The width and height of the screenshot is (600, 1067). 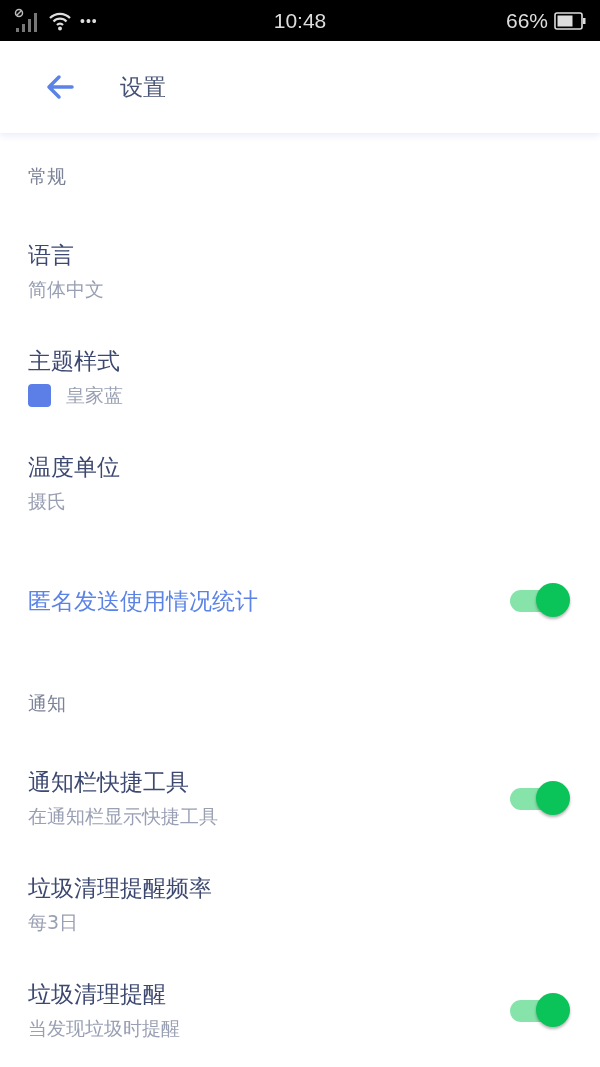 What do you see at coordinates (60, 20) in the screenshot?
I see `wifi-icon` at bounding box center [60, 20].